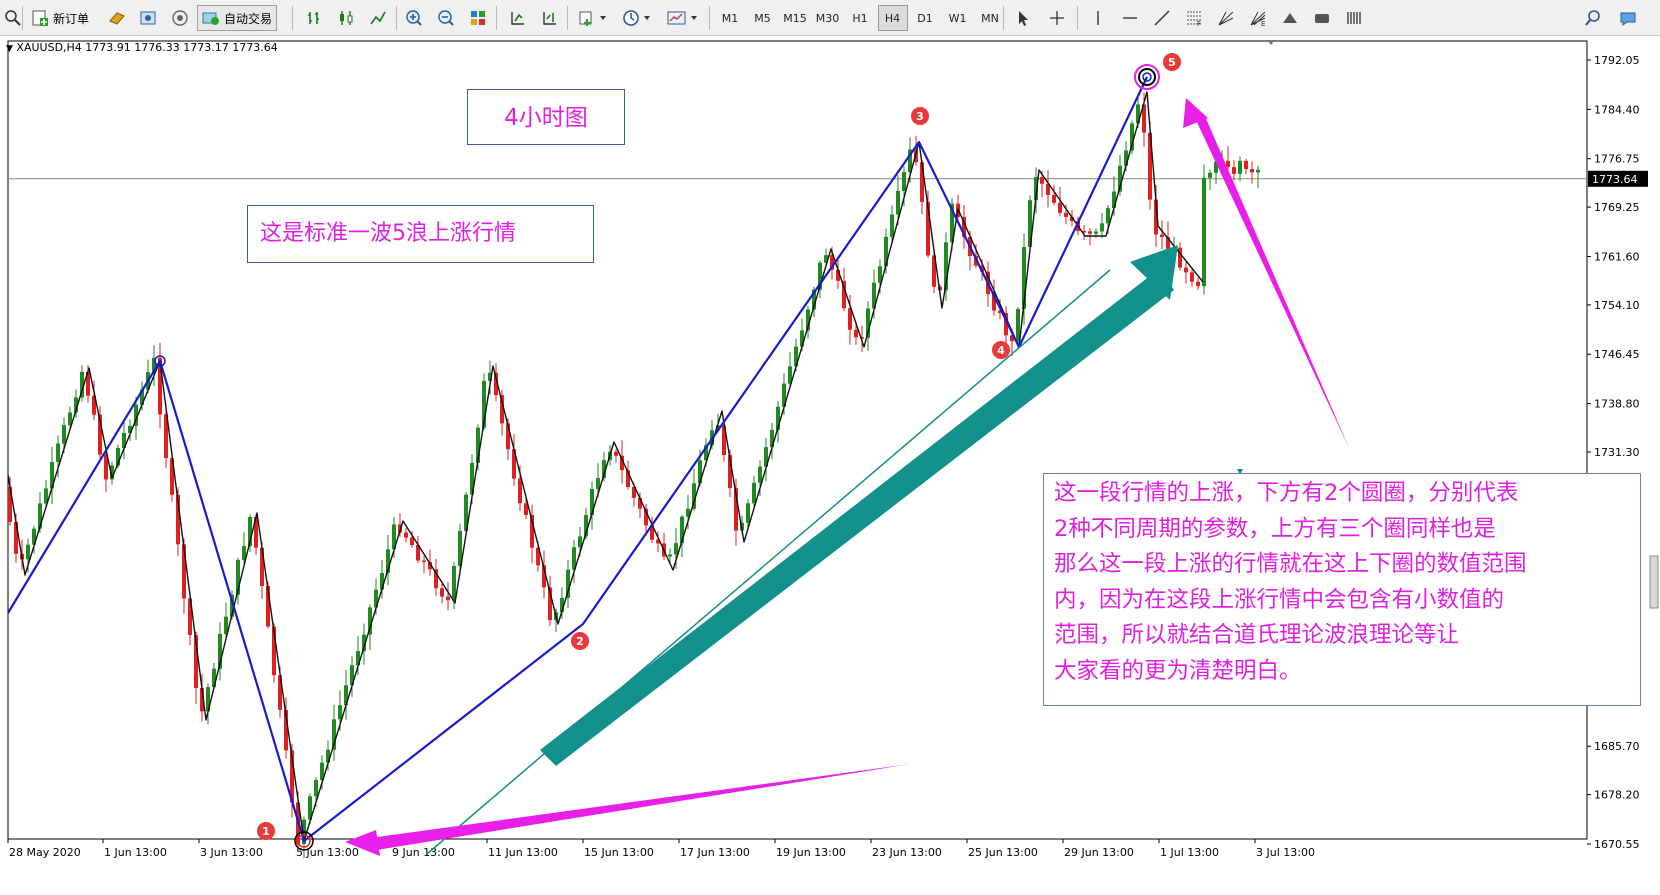  I want to click on triangle-icon, so click(1290, 18).